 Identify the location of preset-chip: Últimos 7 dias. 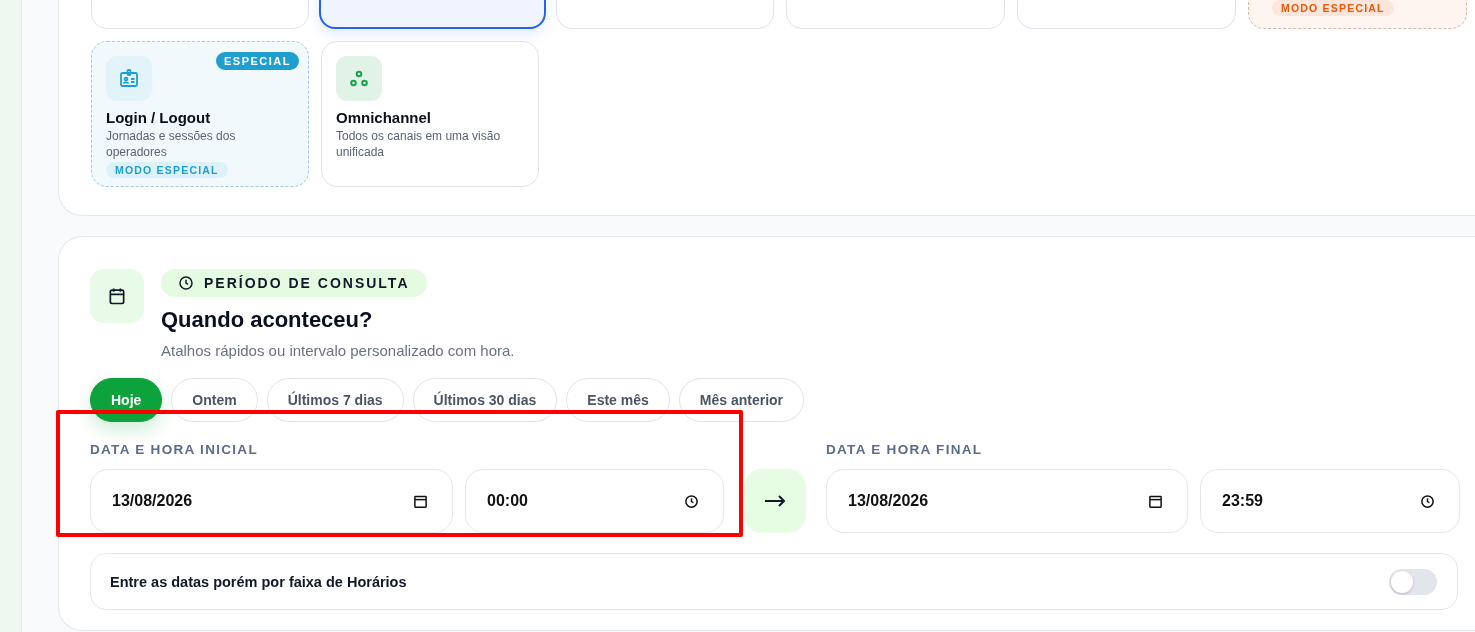
(335, 400).